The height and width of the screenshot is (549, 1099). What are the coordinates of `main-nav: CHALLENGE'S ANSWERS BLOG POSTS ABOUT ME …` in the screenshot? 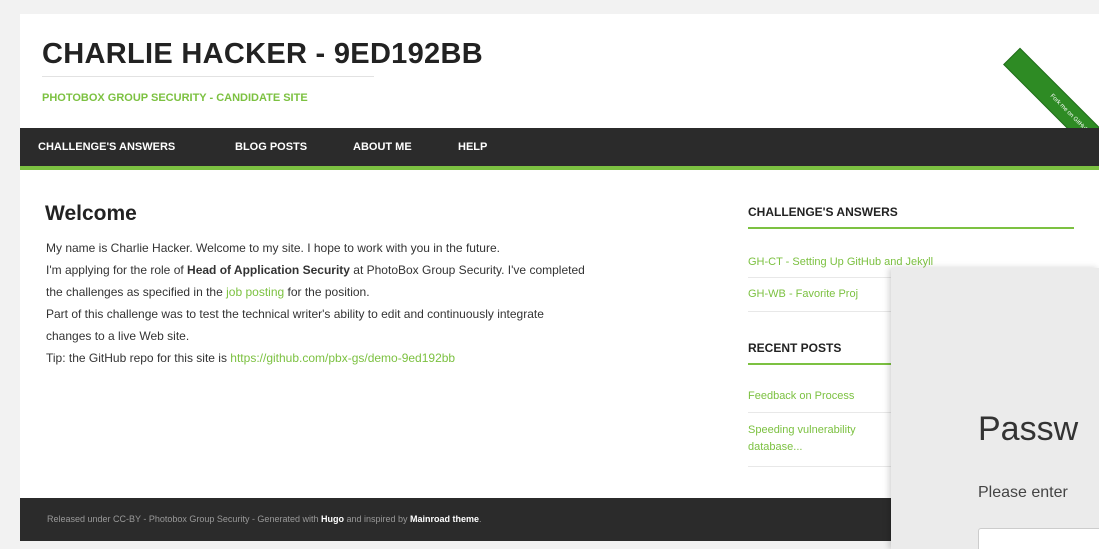 It's located at (559, 149).